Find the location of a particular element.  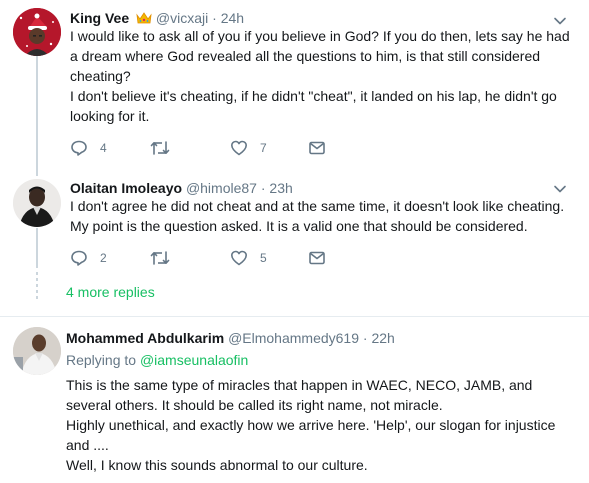

like-button: 7 is located at coordinates (248, 148).